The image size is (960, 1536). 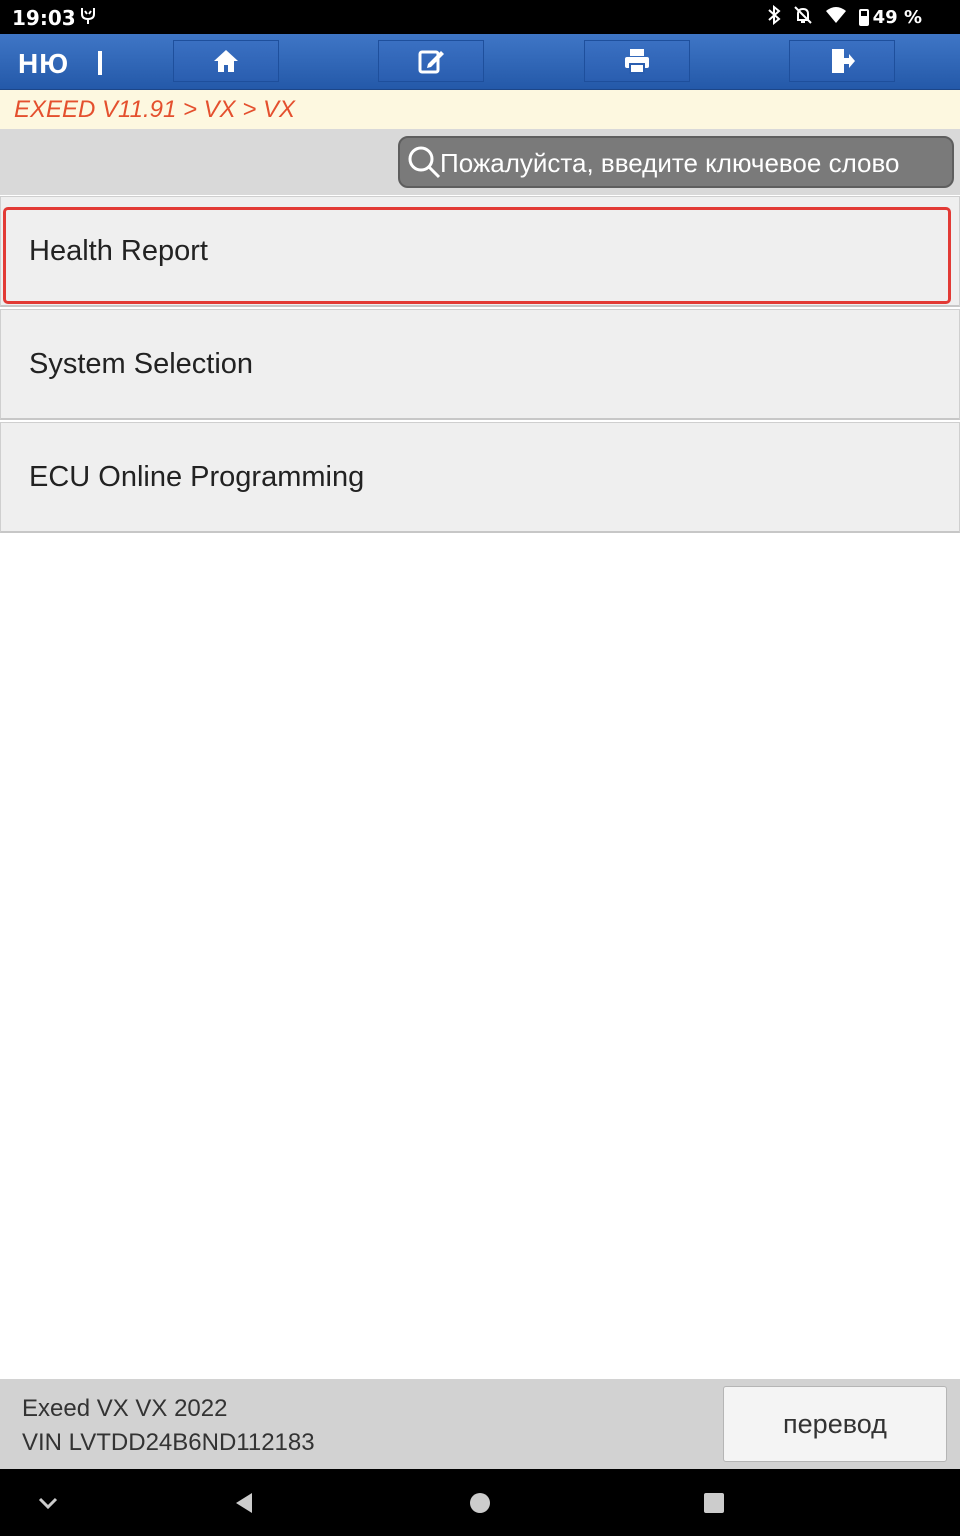 I want to click on muted-bell-icon, so click(x=803, y=17).